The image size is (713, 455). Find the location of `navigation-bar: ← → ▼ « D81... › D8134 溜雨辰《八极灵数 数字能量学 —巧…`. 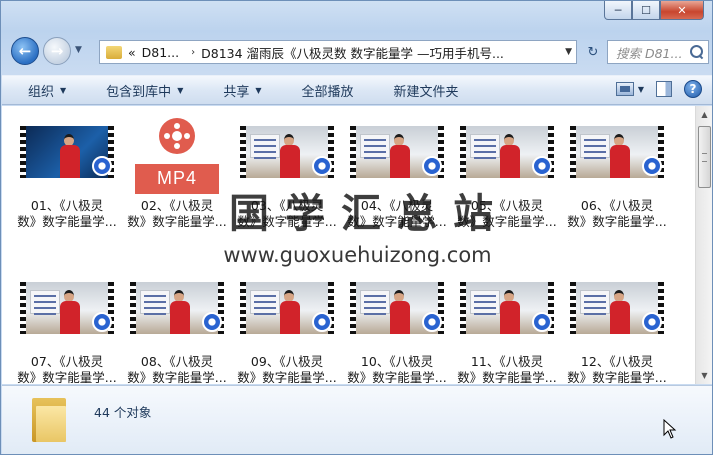

navigation-bar: ← → ▼ « D81... › D8134 溜雨辰《八极灵数 数字能量学 —巧… is located at coordinates (359, 51).